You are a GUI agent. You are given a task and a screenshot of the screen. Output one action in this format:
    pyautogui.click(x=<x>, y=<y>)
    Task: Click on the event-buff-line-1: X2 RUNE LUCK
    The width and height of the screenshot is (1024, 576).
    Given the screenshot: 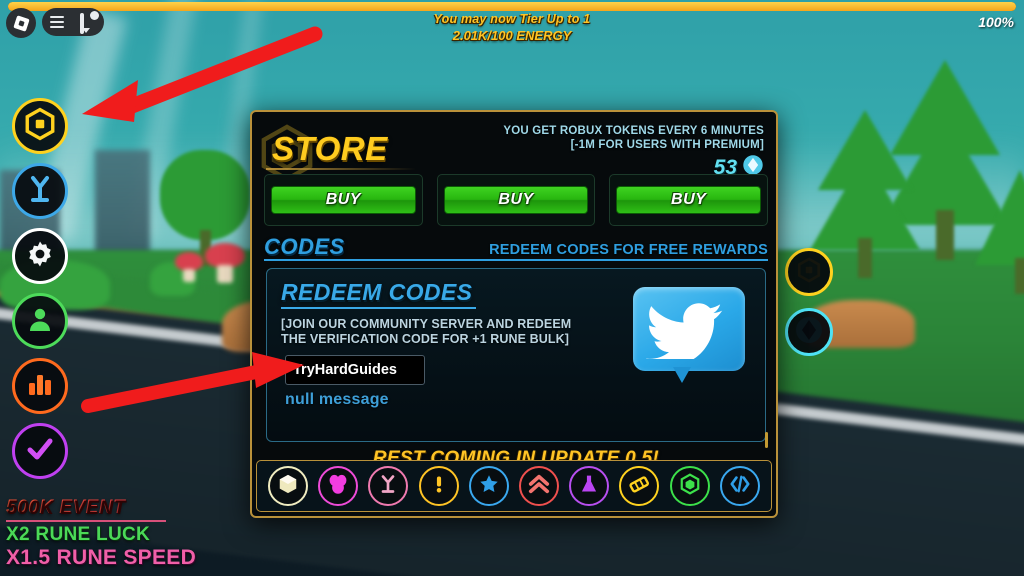 What is the action you would take?
    pyautogui.click(x=78, y=534)
    